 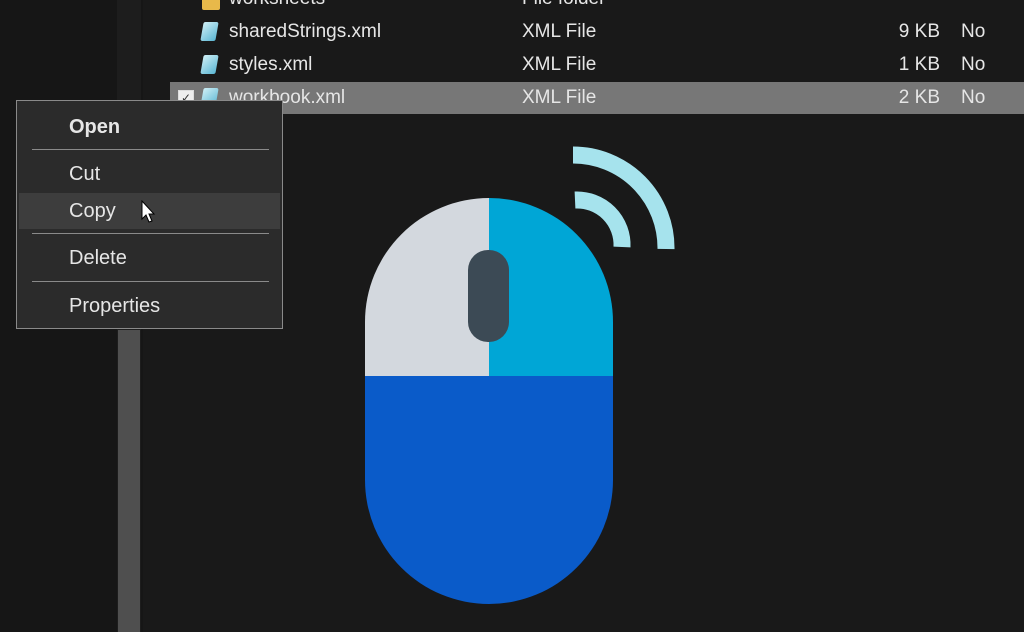 I want to click on mouse-body, so click(x=489, y=490).